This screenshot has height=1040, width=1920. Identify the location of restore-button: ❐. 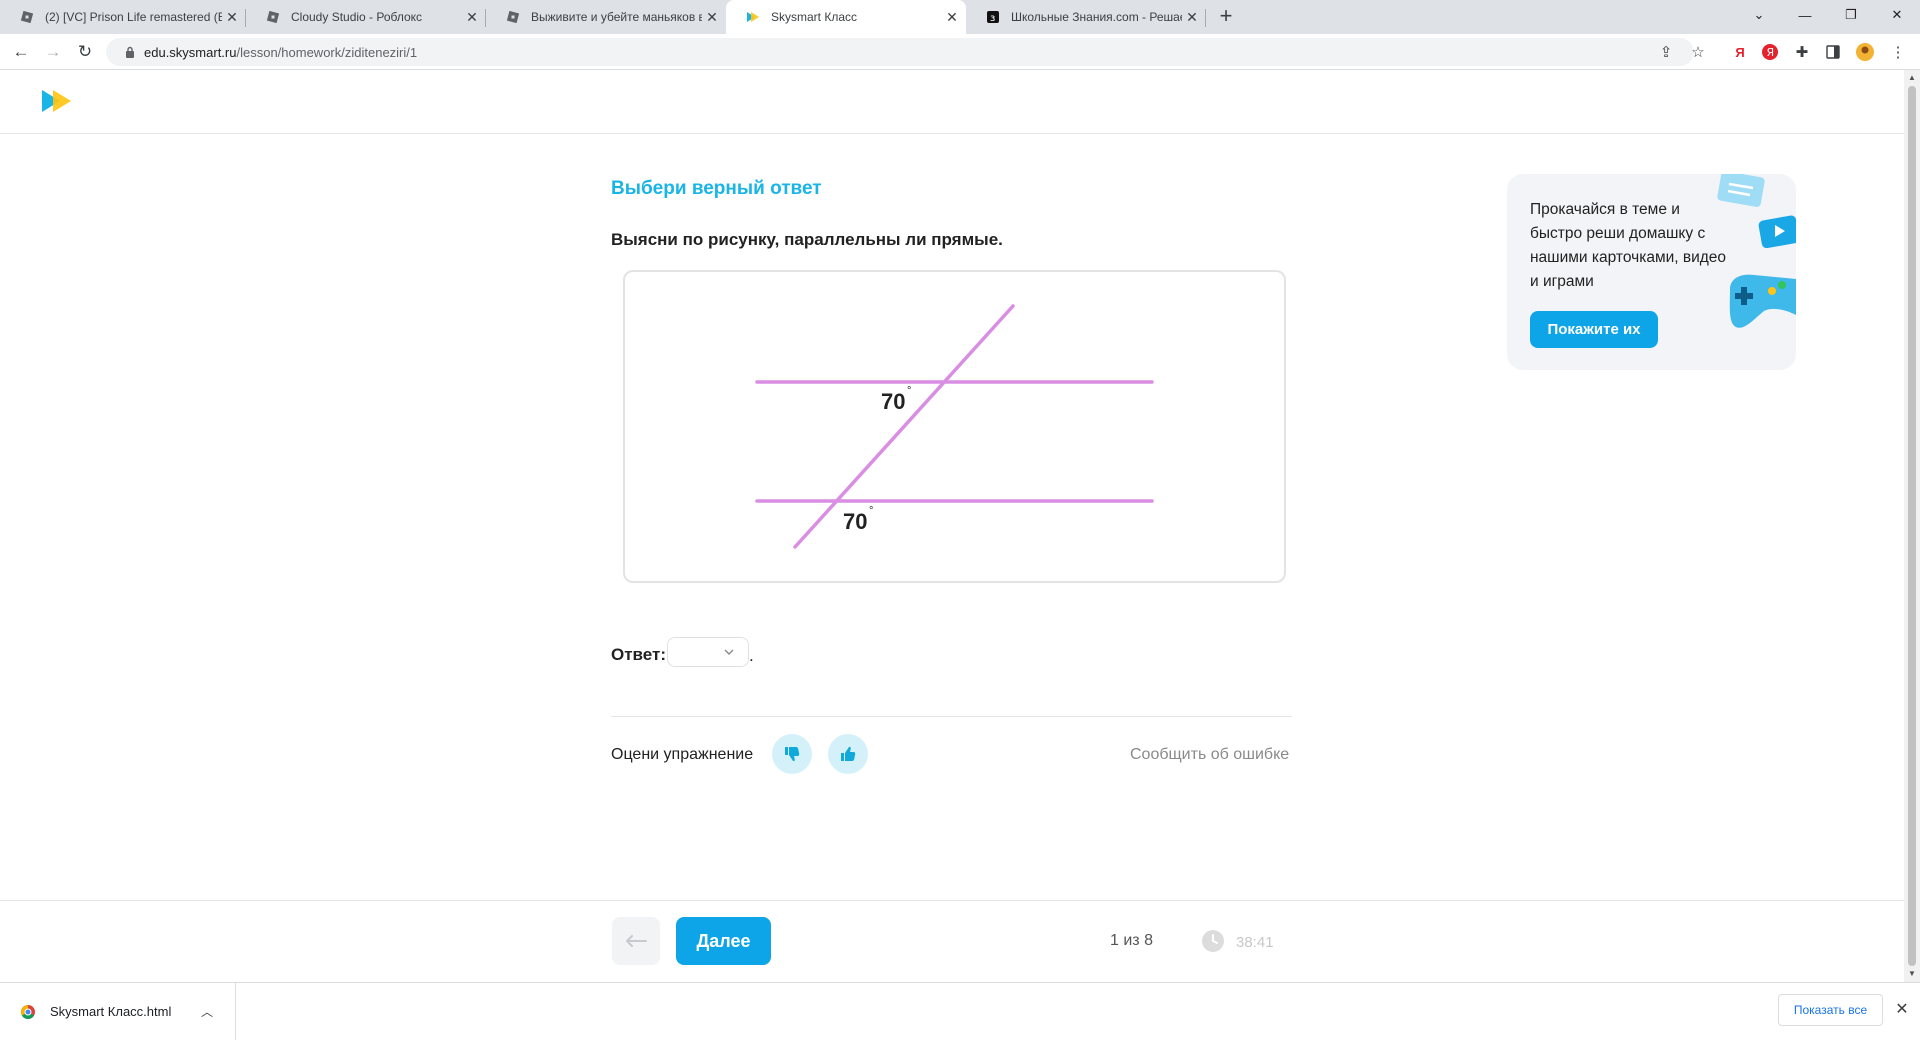
(1851, 15).